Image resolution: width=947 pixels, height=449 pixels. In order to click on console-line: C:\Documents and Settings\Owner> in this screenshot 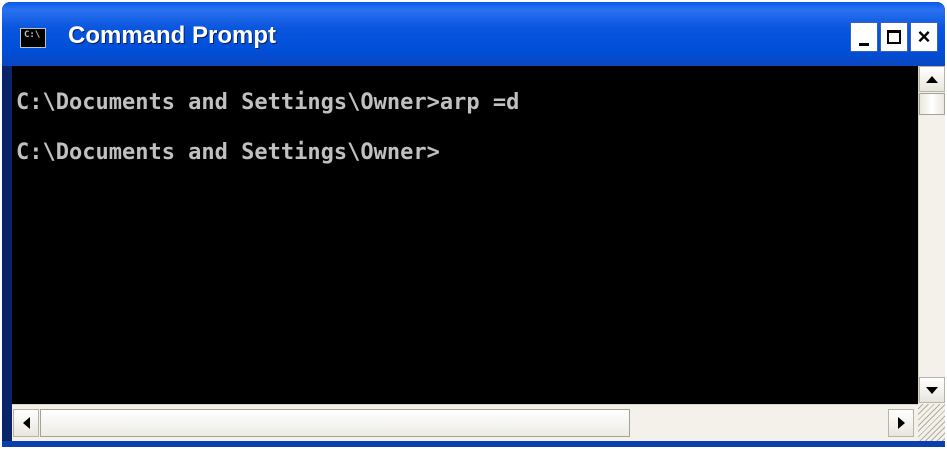, I will do `click(228, 152)`.